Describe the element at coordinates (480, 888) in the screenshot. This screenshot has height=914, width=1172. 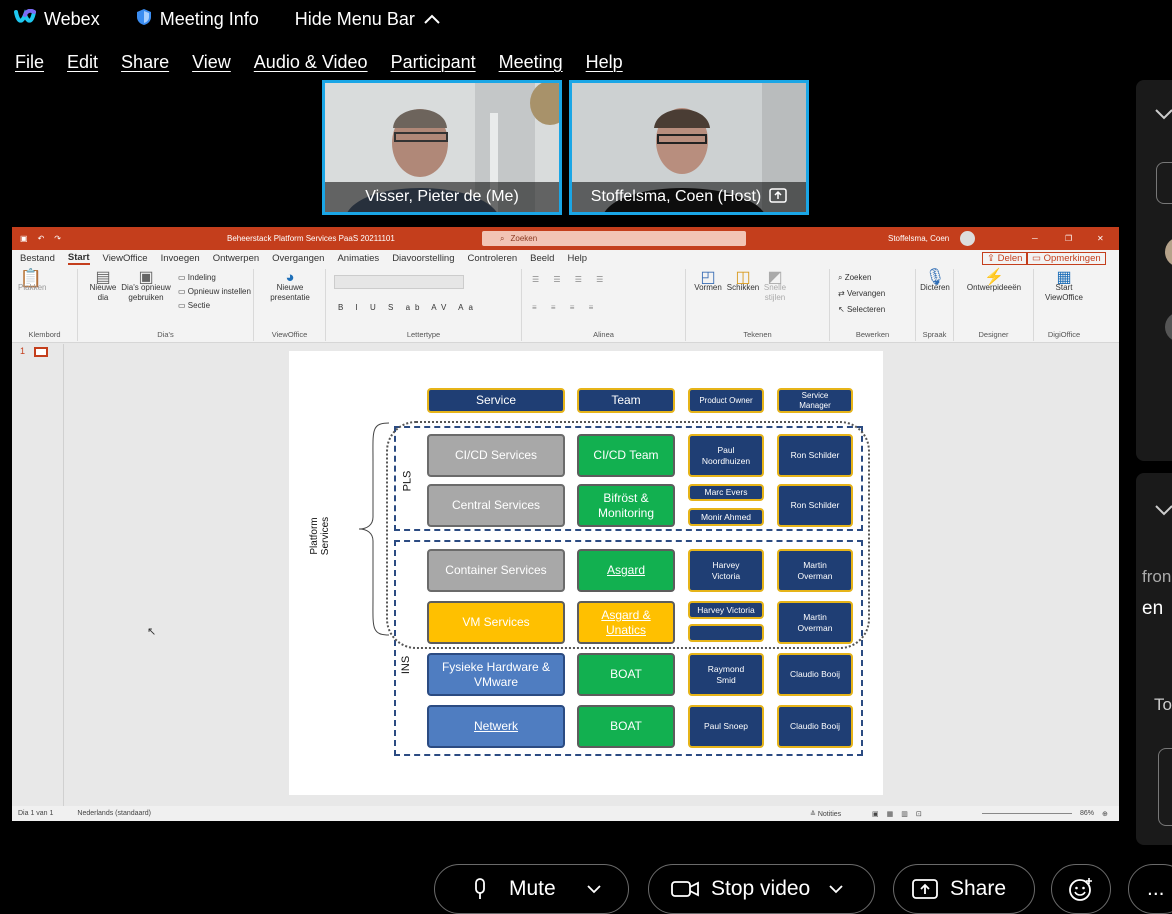
I see `microphone-icon` at that location.